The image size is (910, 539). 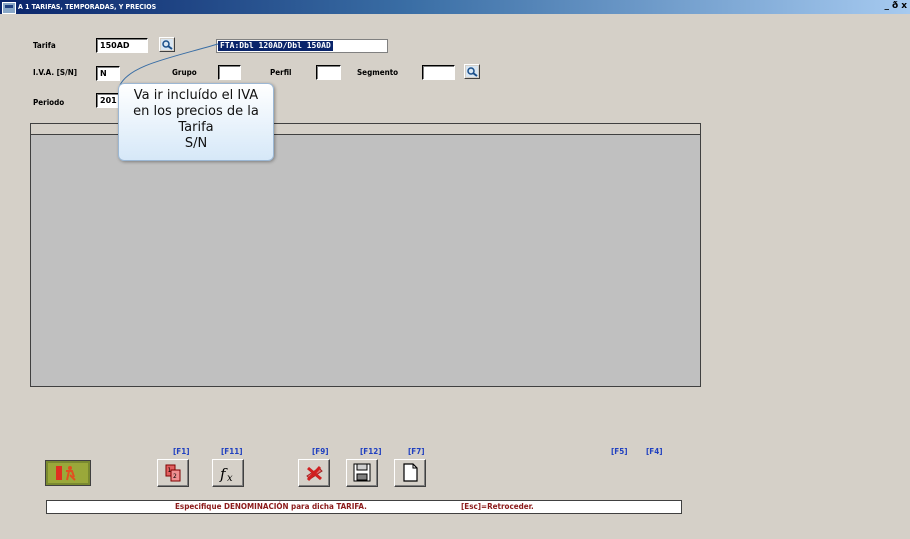 I want to click on new-document-icon, so click(x=410, y=472).